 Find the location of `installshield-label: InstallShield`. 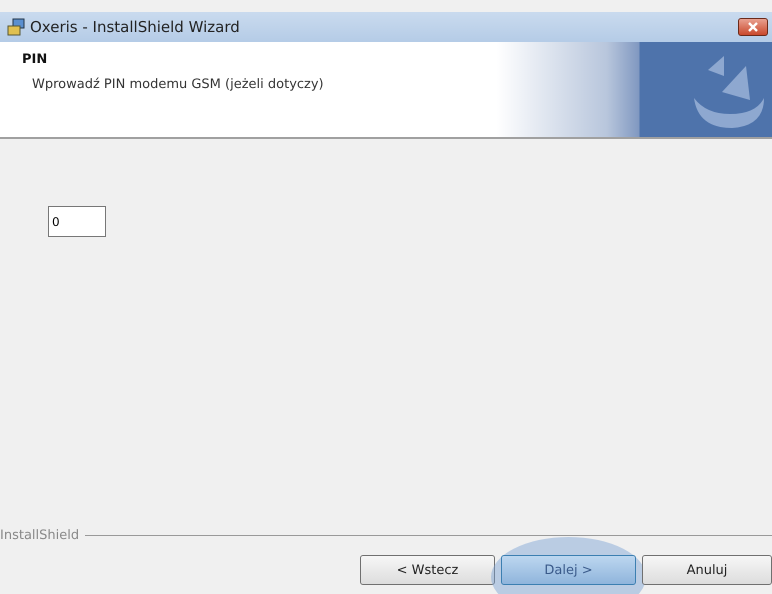

installshield-label: InstallShield is located at coordinates (40, 535).